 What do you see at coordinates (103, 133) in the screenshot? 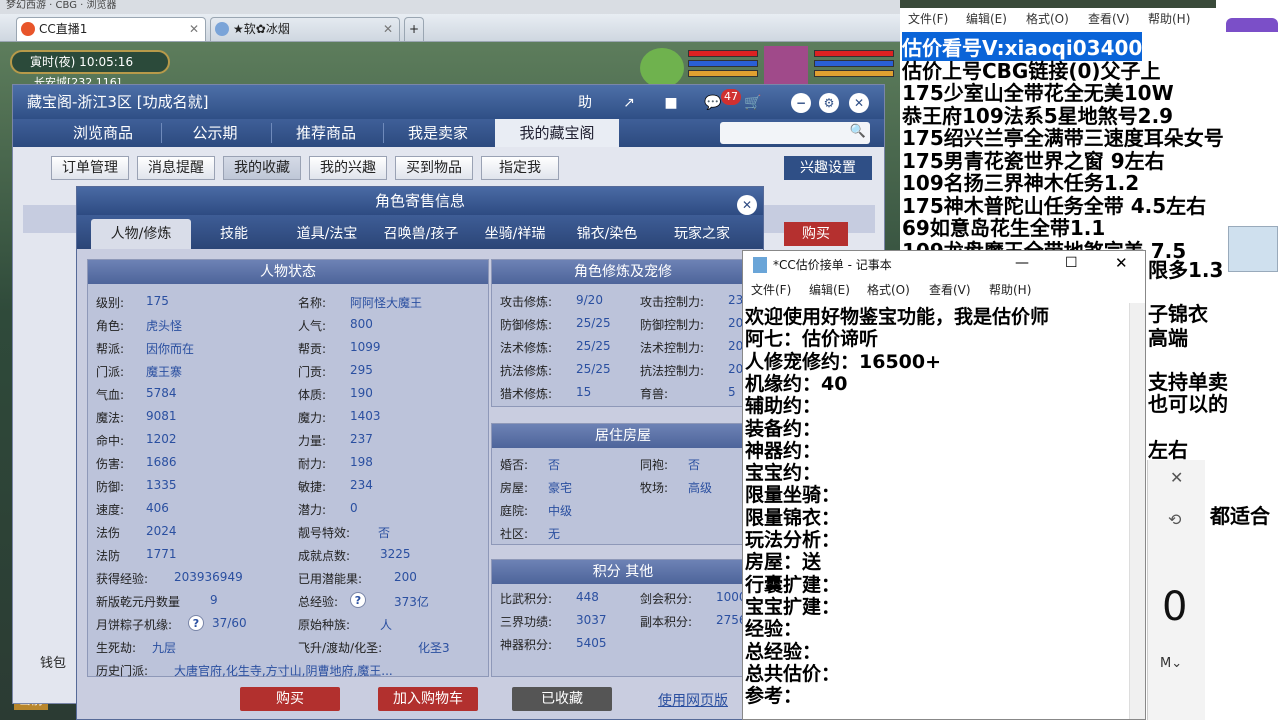
I see `tab-browse: 浏览商品` at bounding box center [103, 133].